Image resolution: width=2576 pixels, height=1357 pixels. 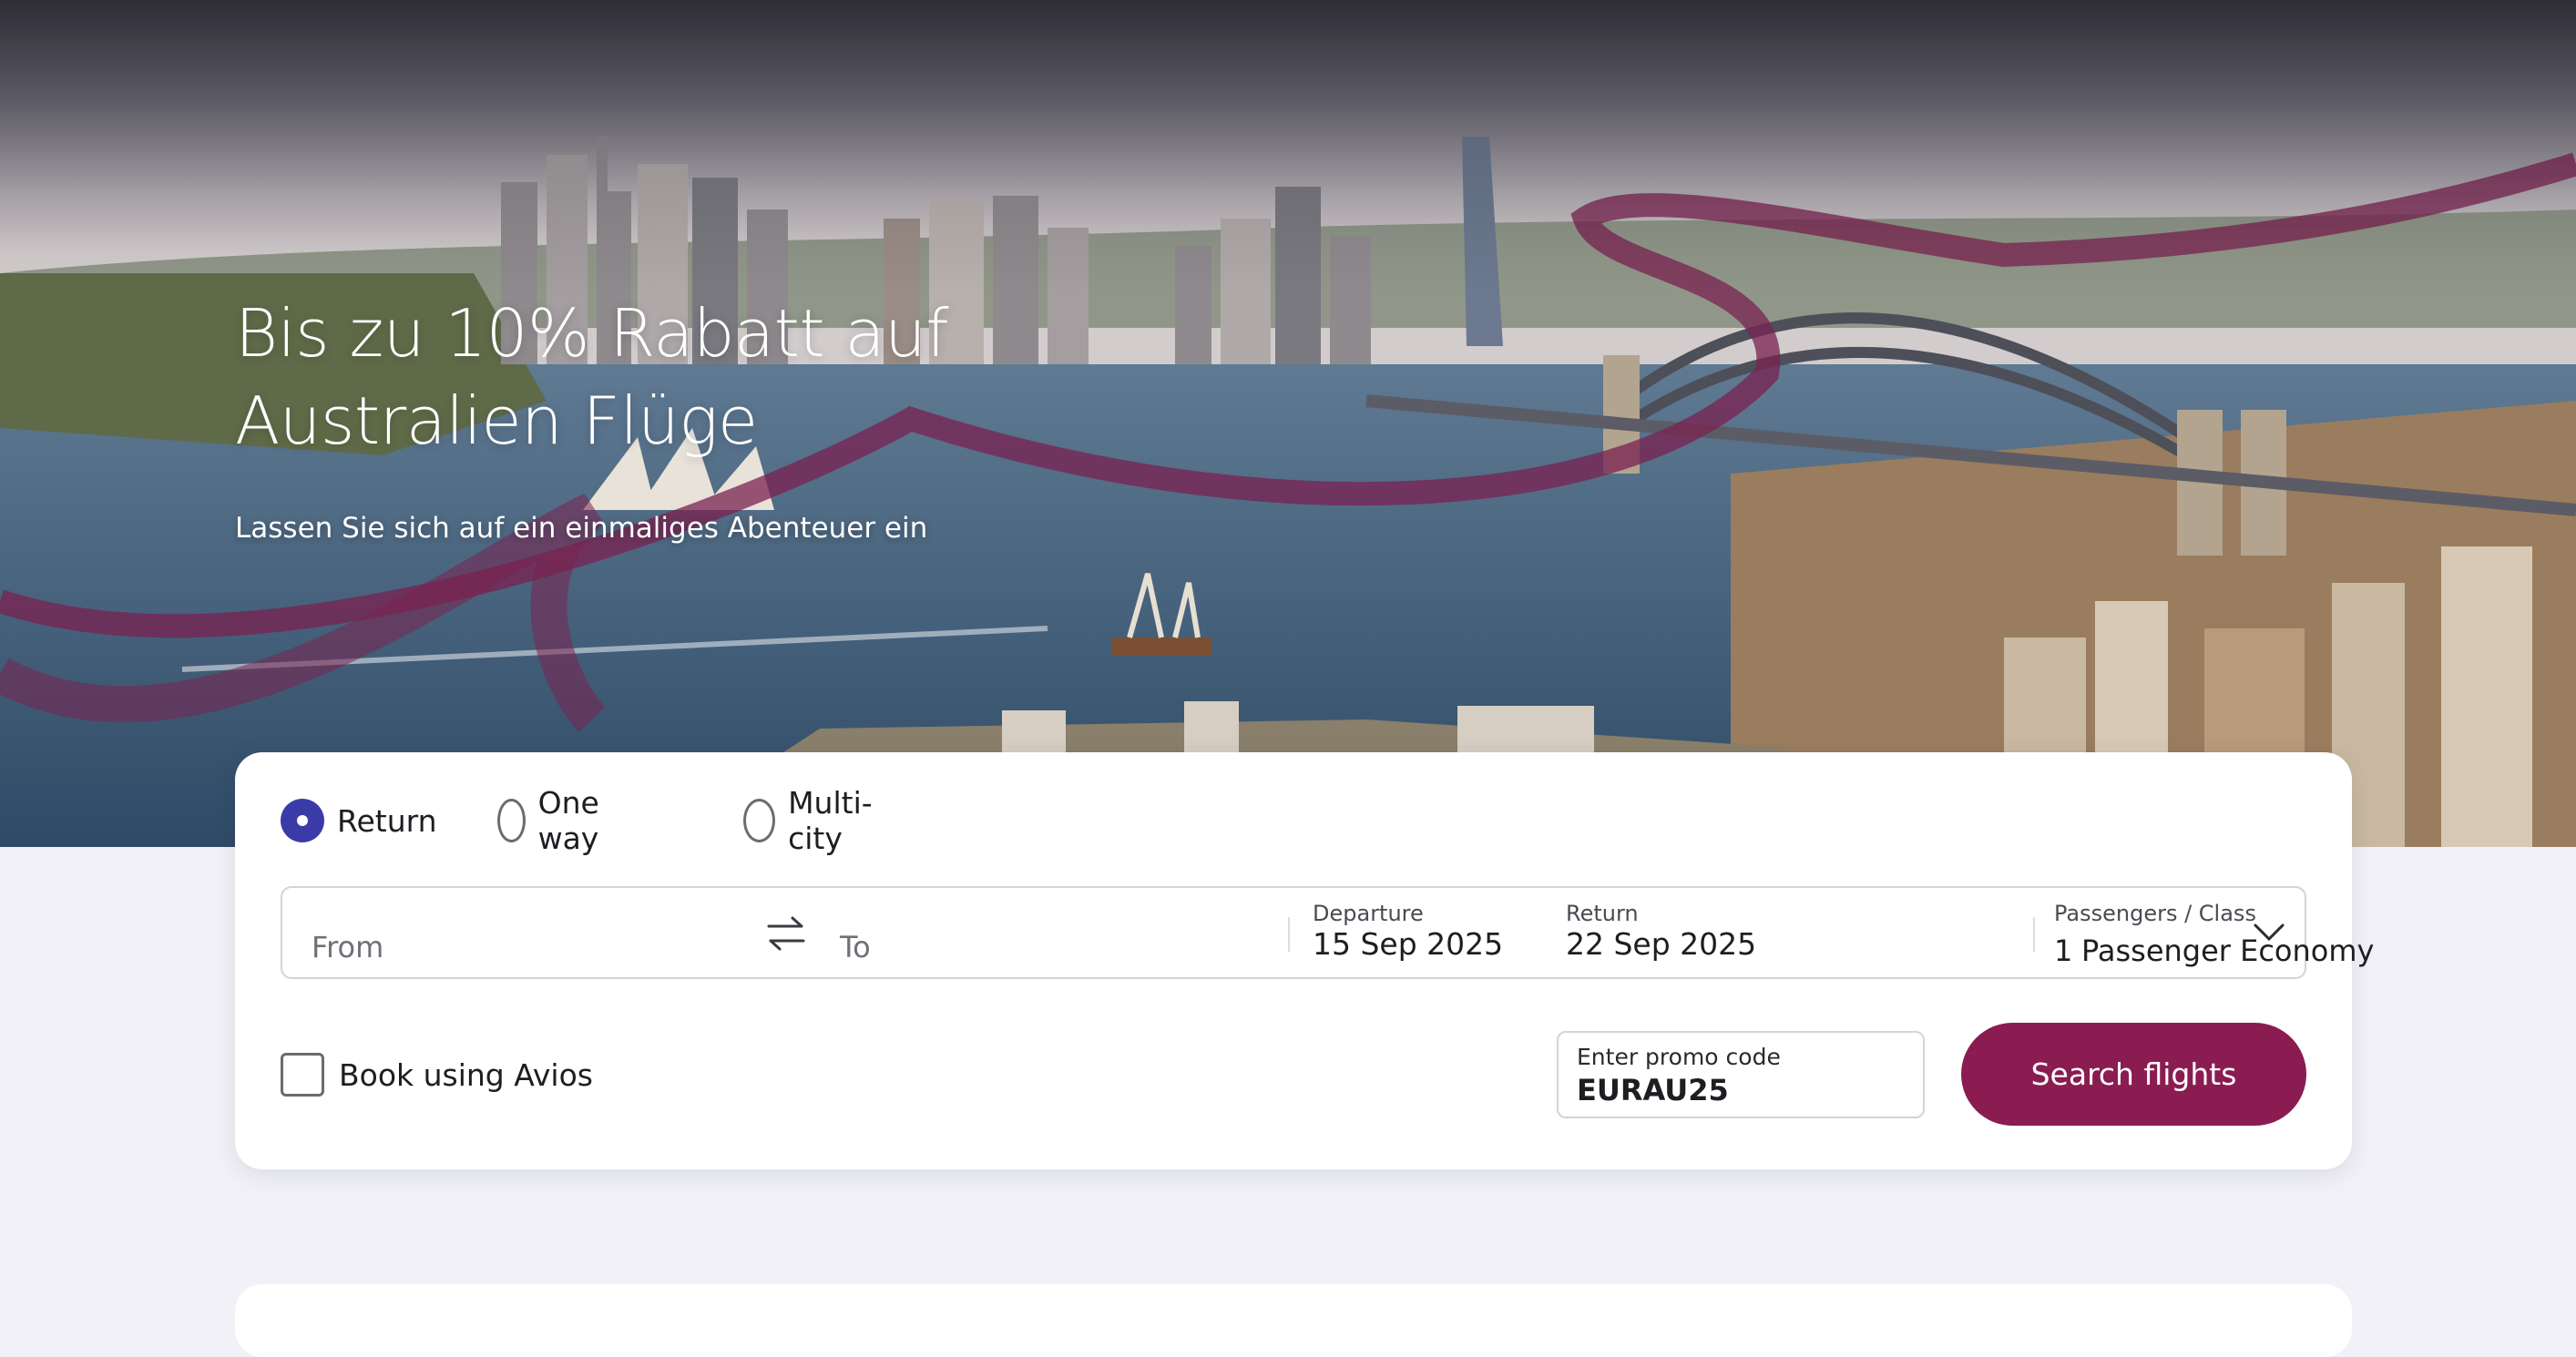 I want to click on trip-type-return-label: Return, so click(x=387, y=820).